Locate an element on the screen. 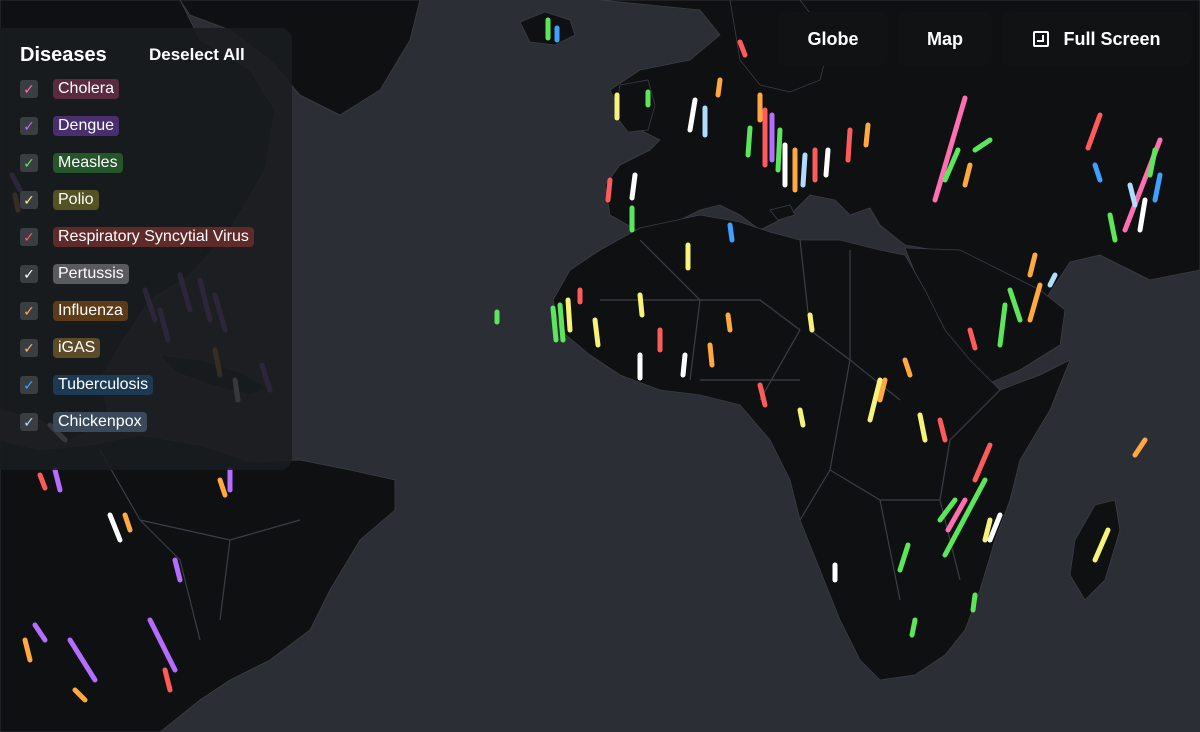 The image size is (1200, 732). fullscreen-label: Full Screen is located at coordinates (1112, 38).